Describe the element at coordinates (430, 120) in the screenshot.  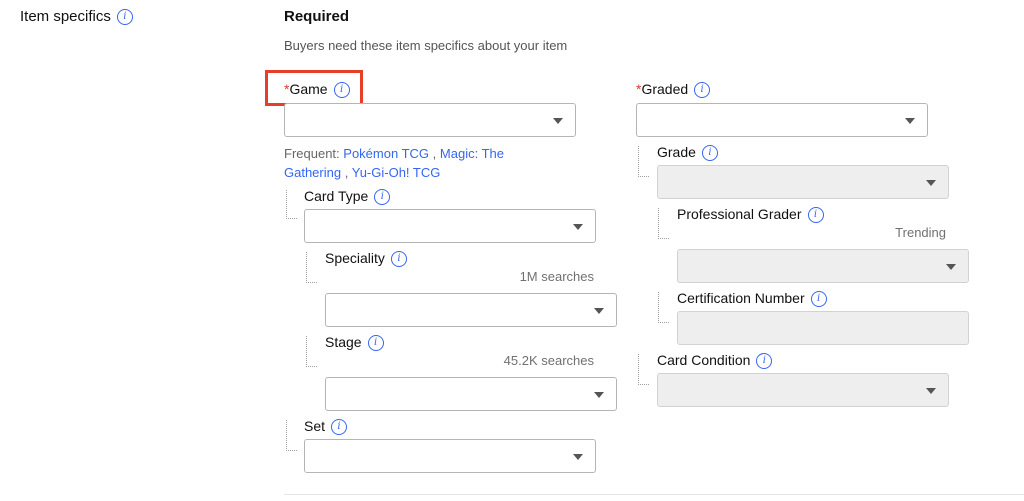
I see `game-select` at that location.